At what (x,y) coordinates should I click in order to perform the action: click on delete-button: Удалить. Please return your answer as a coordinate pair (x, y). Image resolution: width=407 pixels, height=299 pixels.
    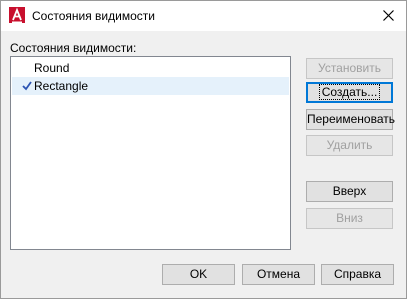
    Looking at the image, I should click on (349, 145).